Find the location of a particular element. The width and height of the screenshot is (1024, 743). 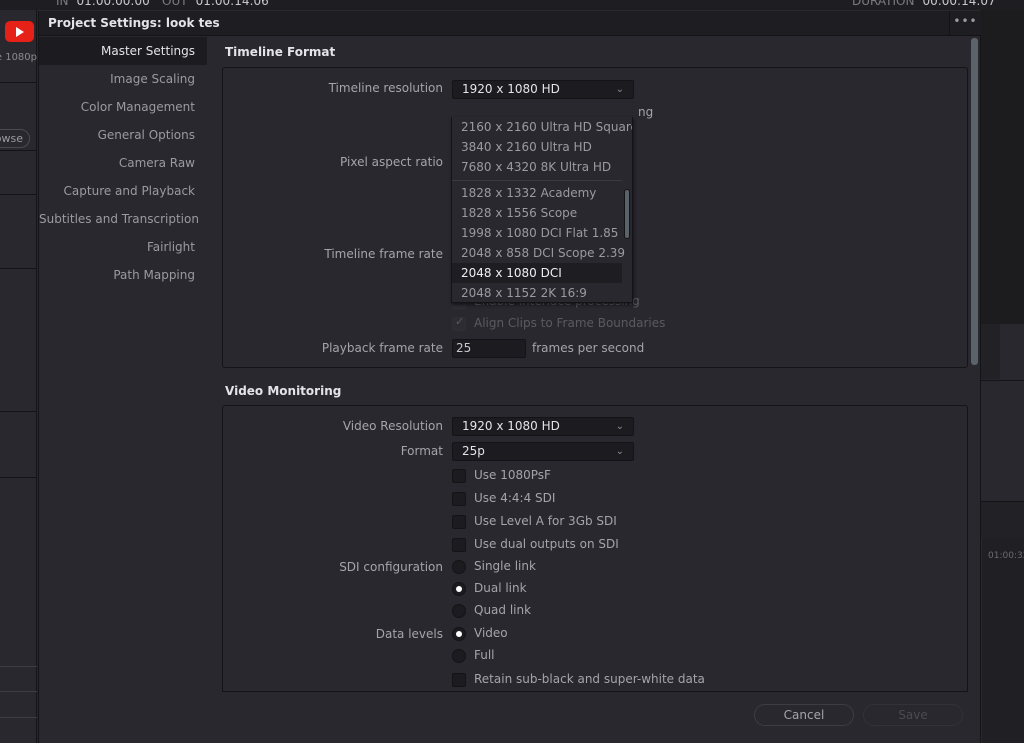

use-dual-outputs-checkbox is located at coordinates (459, 545).